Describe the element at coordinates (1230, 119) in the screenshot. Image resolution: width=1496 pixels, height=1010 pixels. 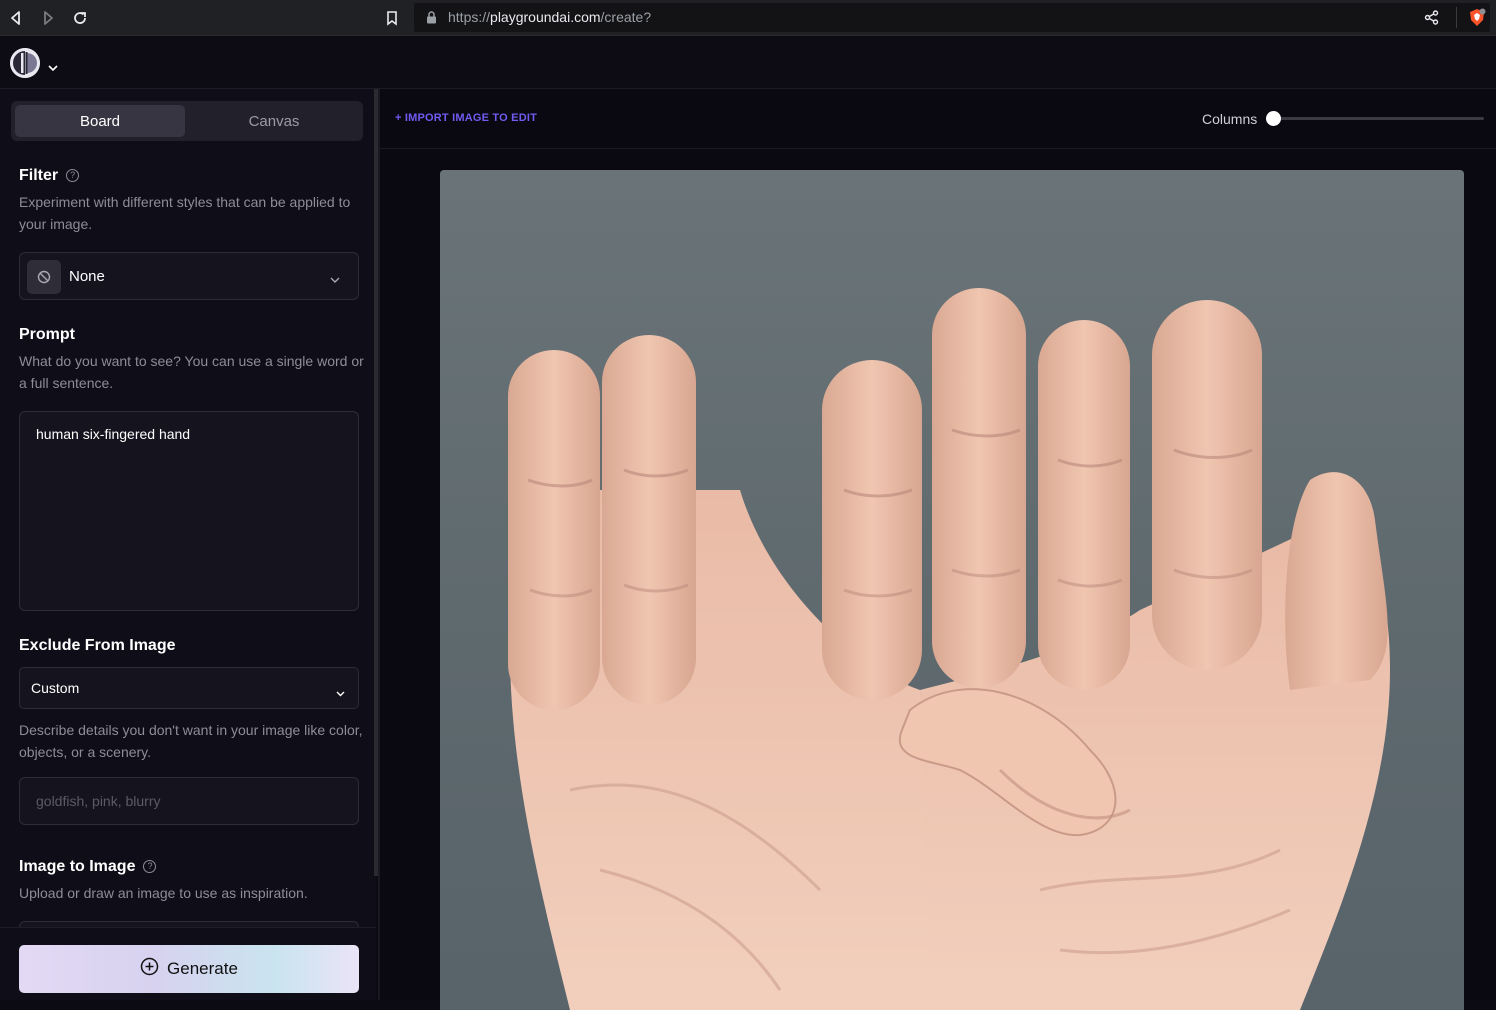
I see `columns-label: Columns` at that location.